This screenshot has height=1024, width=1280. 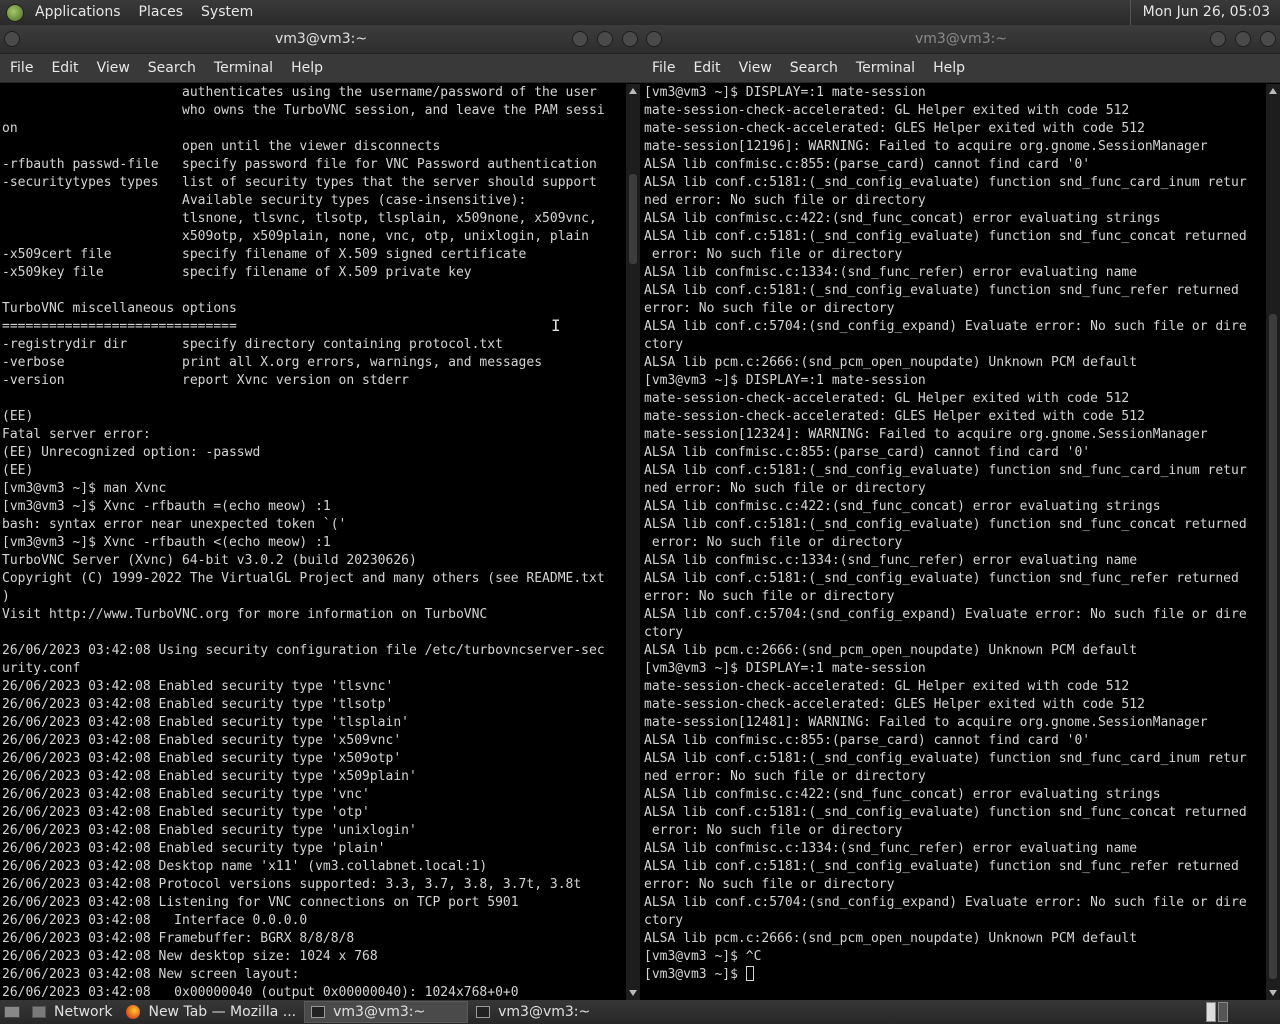 What do you see at coordinates (785, 668) in the screenshot?
I see `terminal-line: [vm3@vm3 ~]$ DISPLAY=:1 mate-session` at bounding box center [785, 668].